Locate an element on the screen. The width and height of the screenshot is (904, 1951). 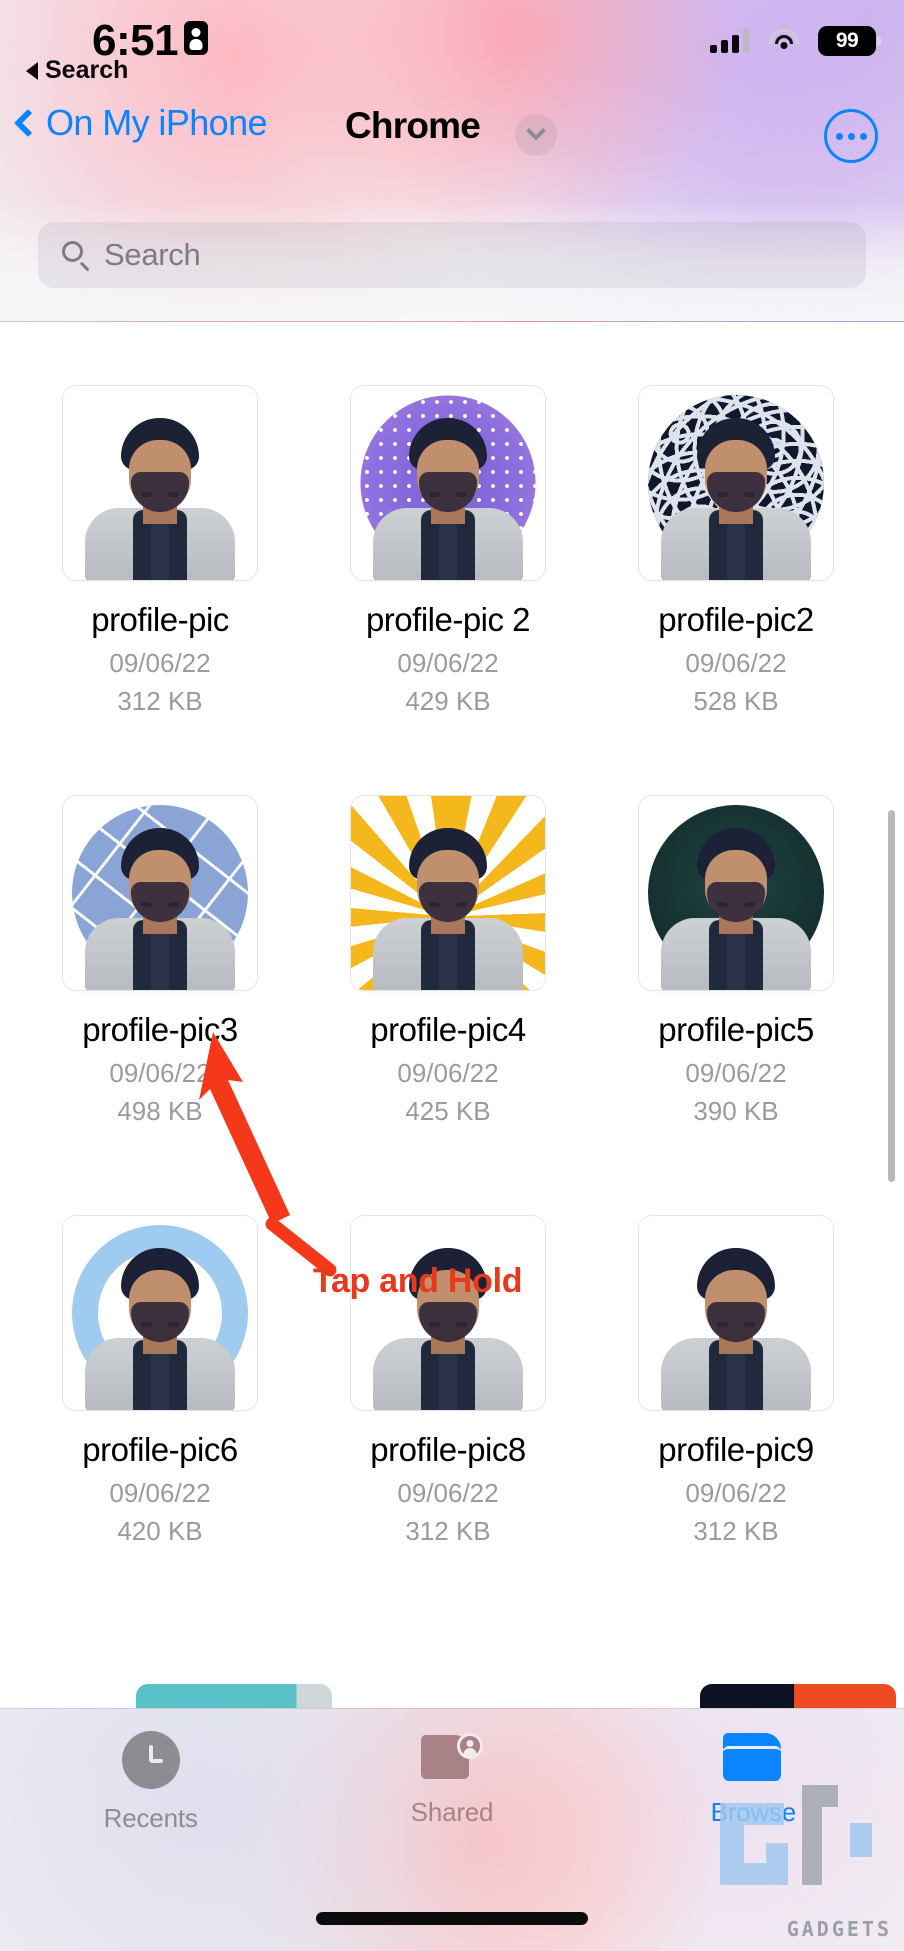
search-placeholder: Search is located at coordinates (152, 254).